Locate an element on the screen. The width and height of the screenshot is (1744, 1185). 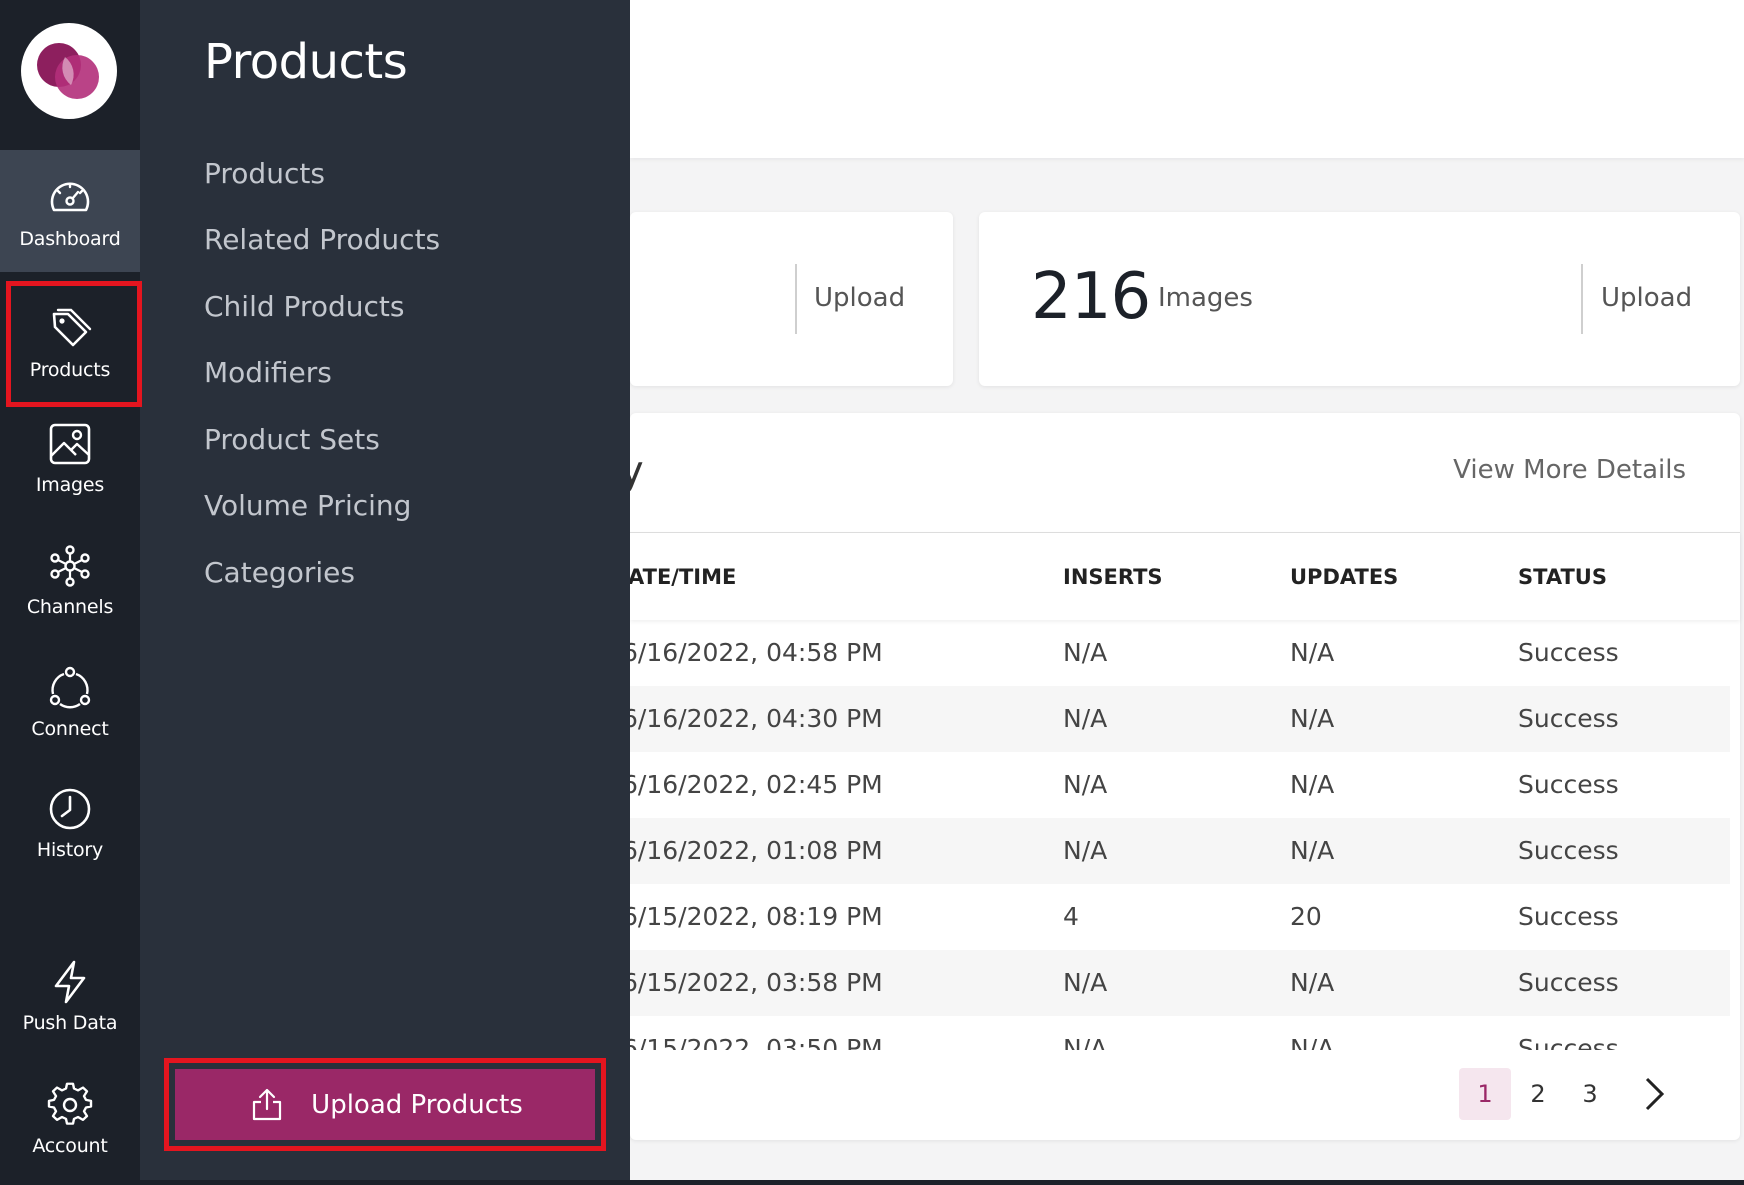
table-row: 6/16/2022, 01:08 PM N/A N/A Success is located at coordinates (1176, 851).